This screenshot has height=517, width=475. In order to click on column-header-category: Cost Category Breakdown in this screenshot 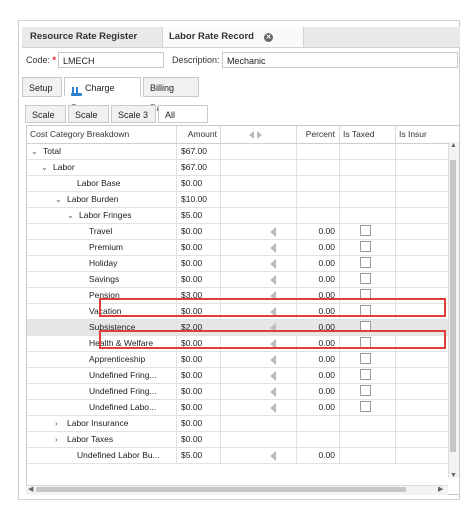, I will do `click(102, 134)`.